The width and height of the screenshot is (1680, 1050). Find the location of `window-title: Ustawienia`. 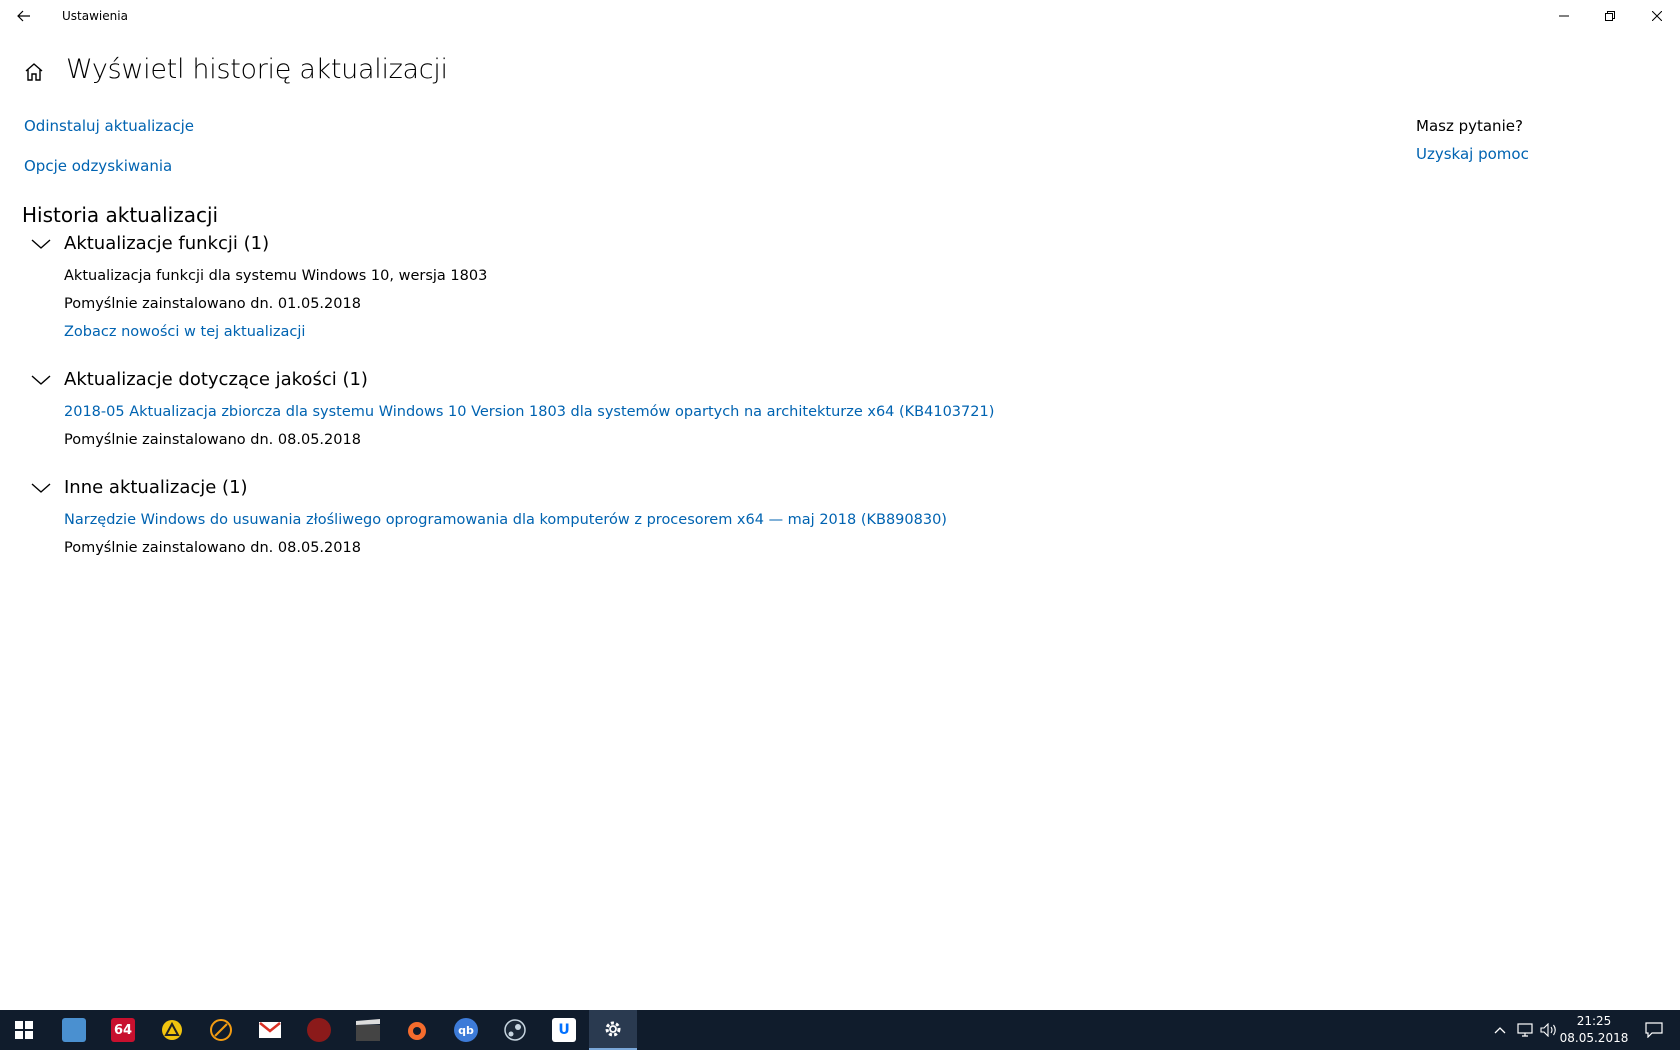

window-title: Ustawienia is located at coordinates (95, 16).